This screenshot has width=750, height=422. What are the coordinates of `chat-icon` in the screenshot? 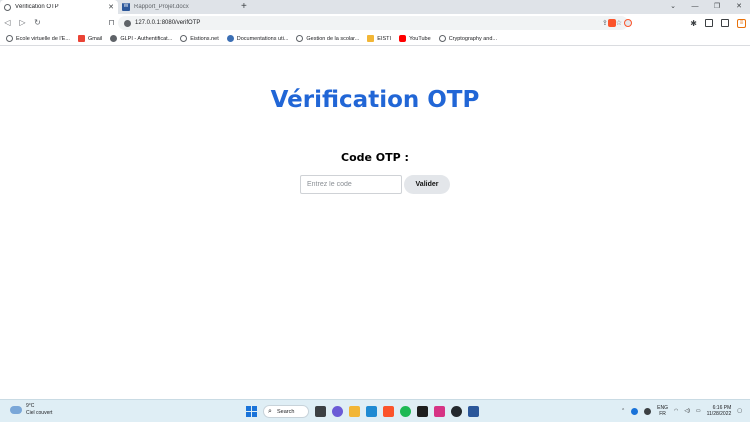 It's located at (337, 411).